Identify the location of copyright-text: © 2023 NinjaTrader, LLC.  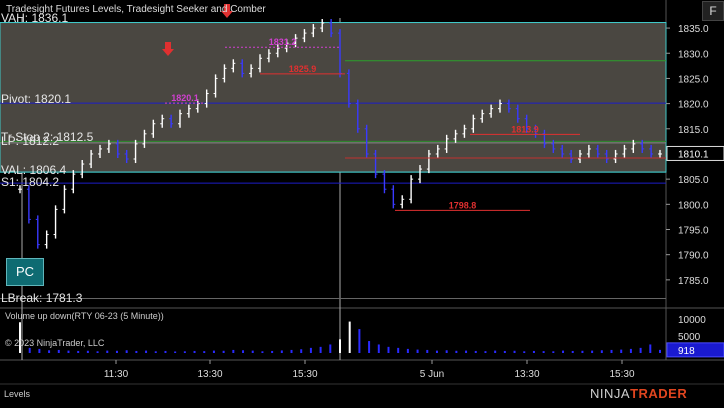
(55, 343).